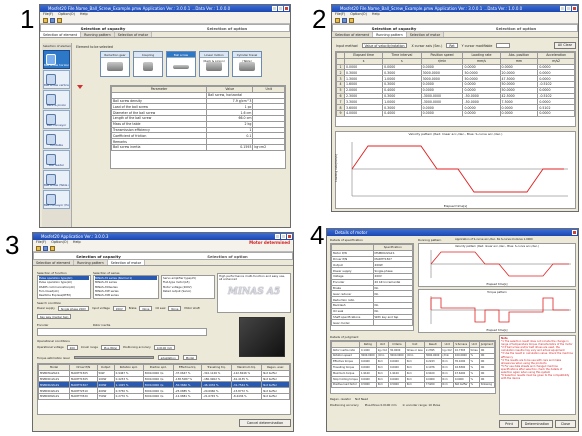 The height and width of the screenshot is (436, 582). What do you see at coordinates (72, 347) in the screenshot?
I see `op-voltage-field: 200` at bounding box center [72, 347].